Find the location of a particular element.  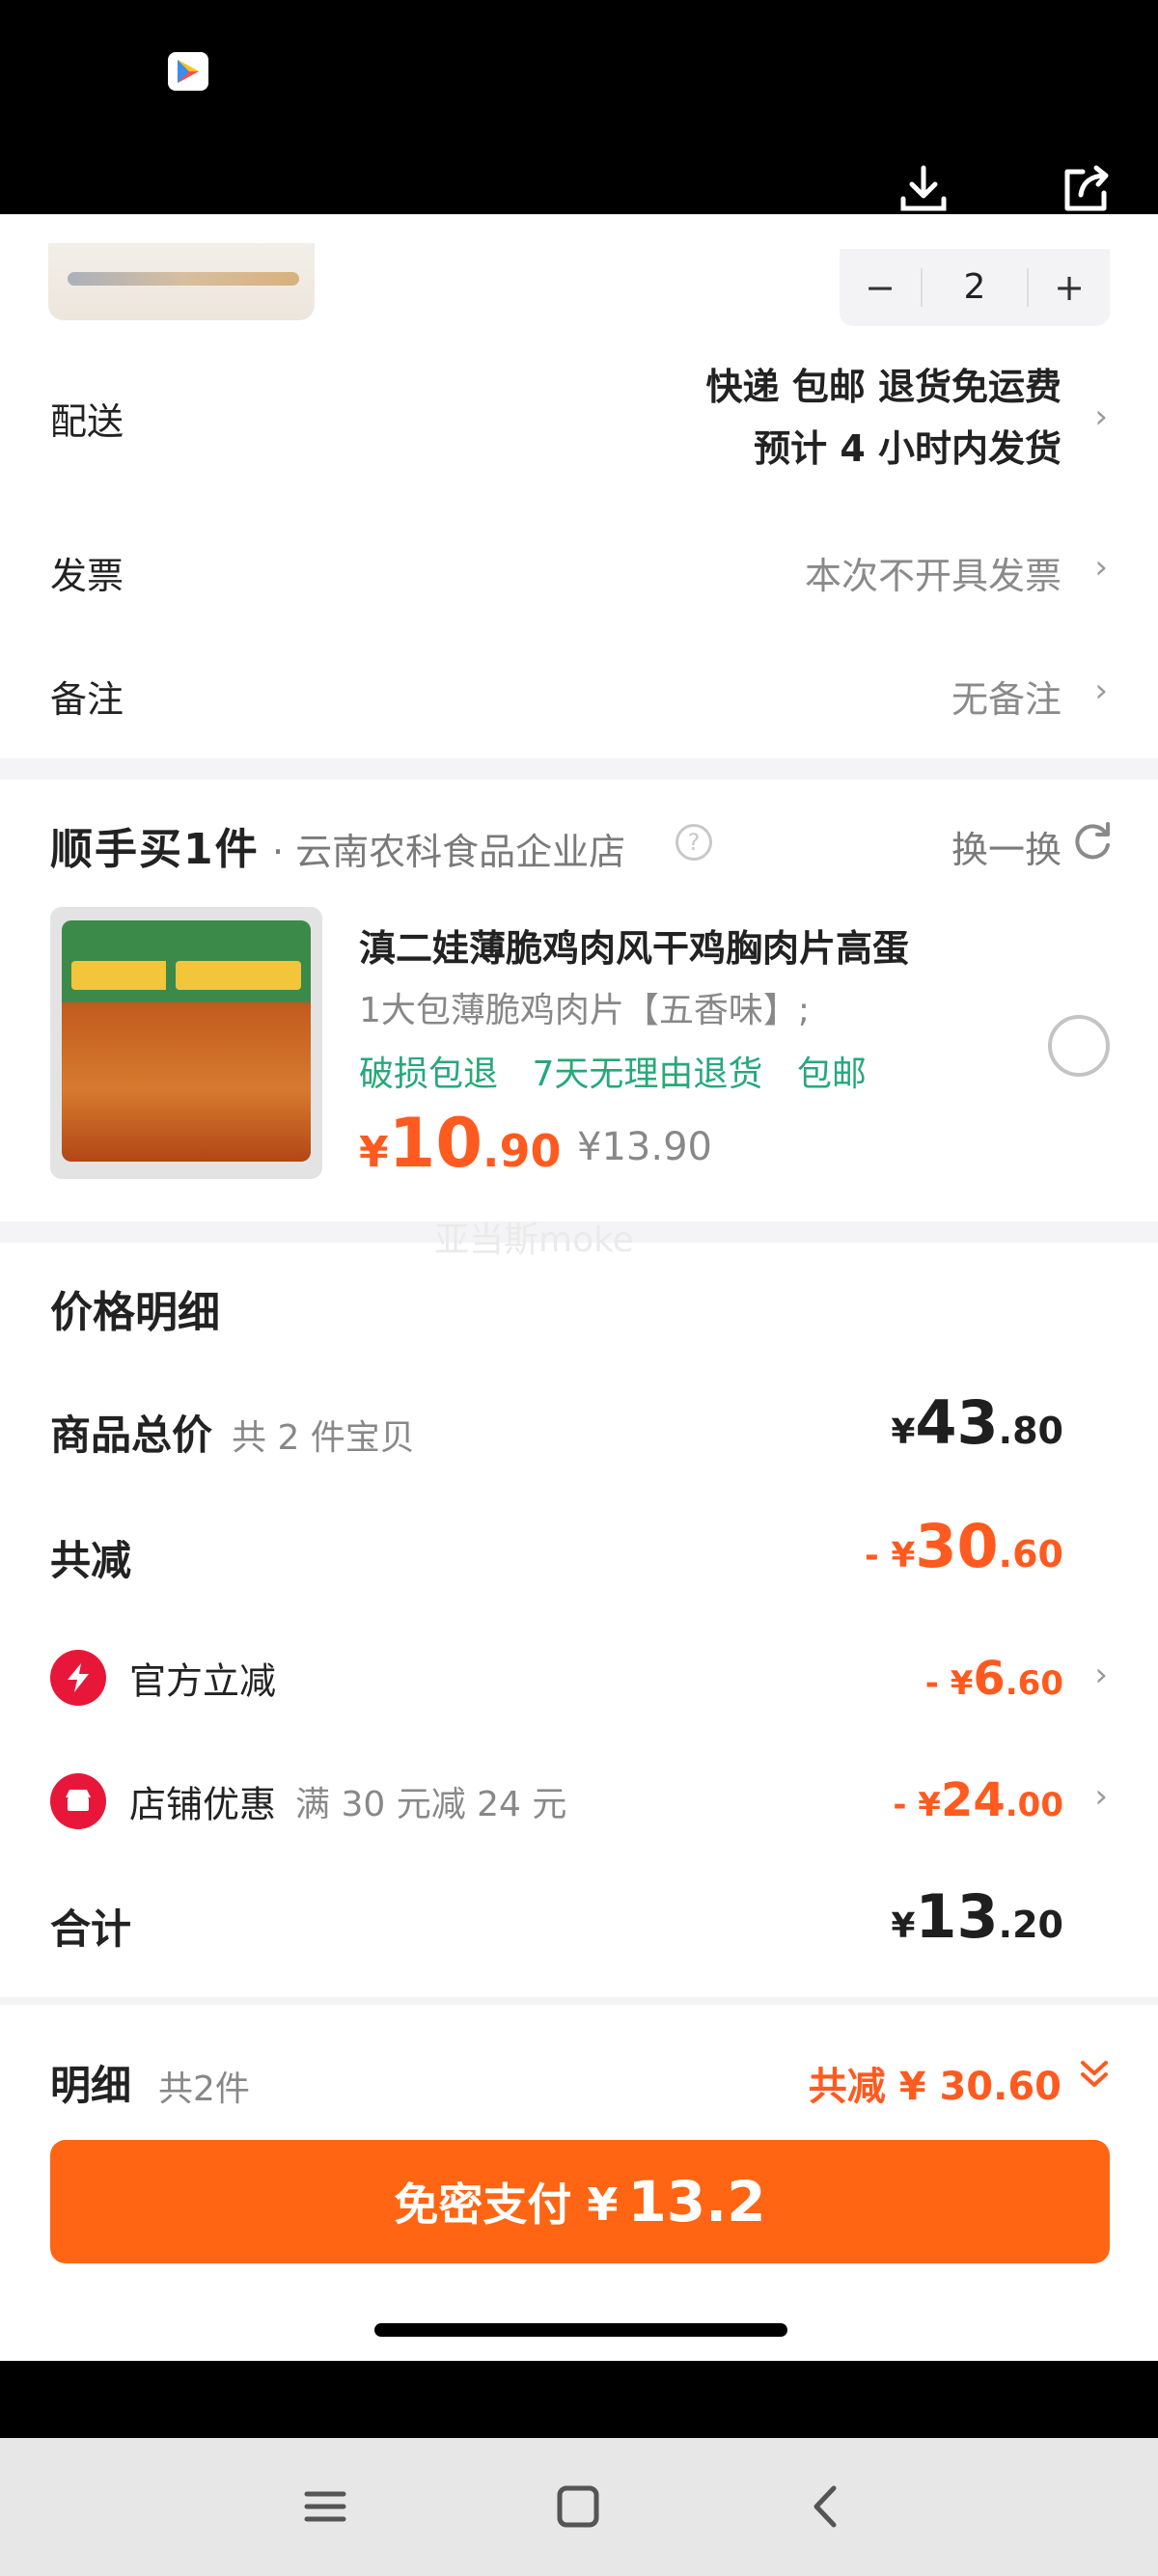

addon-select-radio is located at coordinates (1079, 1046).